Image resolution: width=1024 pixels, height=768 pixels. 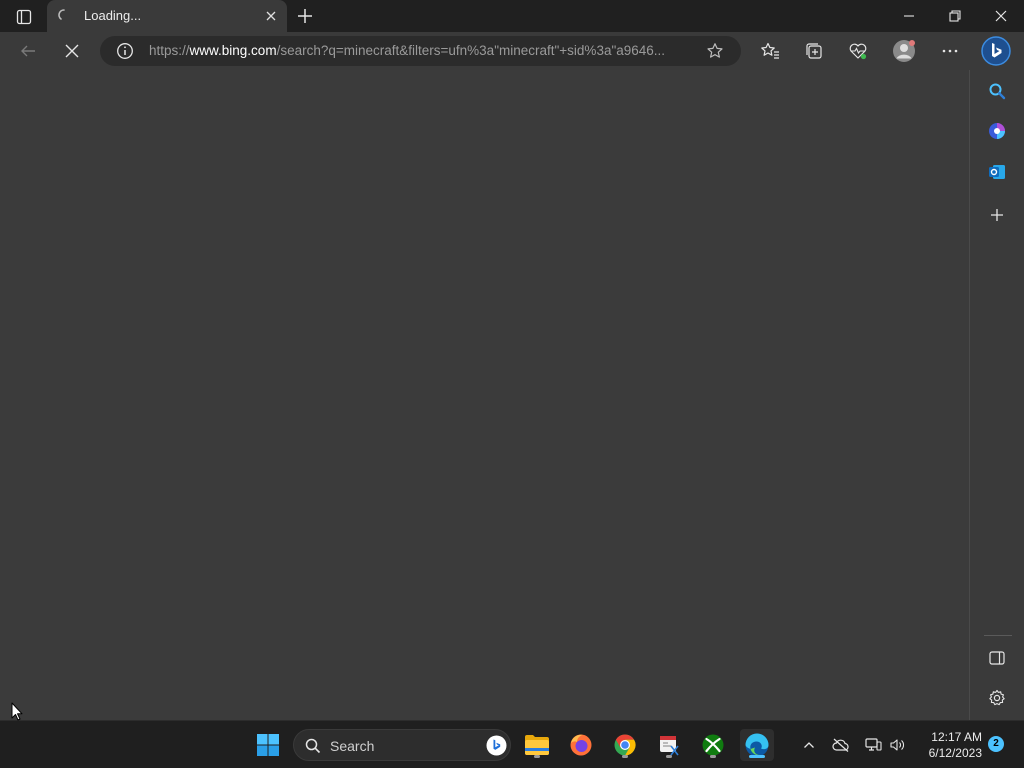 I want to click on windows-logo-icon, so click(x=268, y=745).